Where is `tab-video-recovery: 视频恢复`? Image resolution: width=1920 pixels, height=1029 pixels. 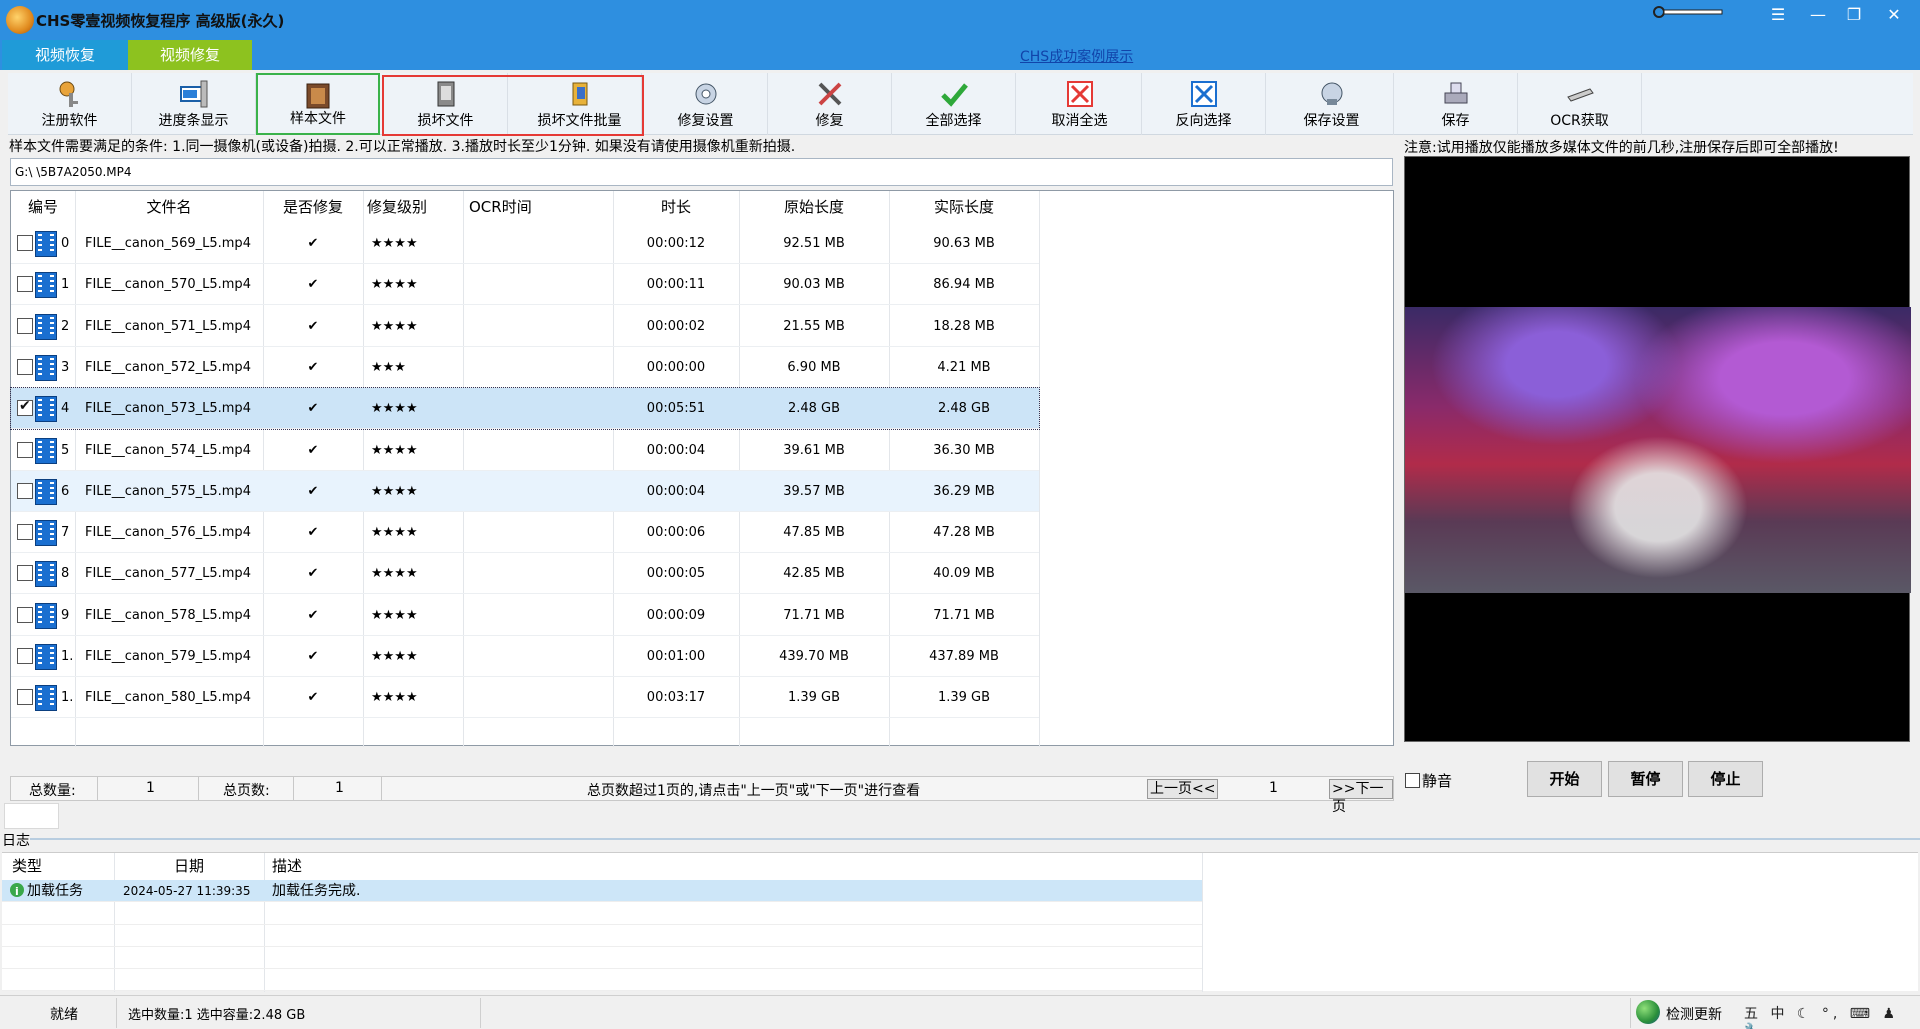 tab-video-recovery: 视频恢复 is located at coordinates (65, 55).